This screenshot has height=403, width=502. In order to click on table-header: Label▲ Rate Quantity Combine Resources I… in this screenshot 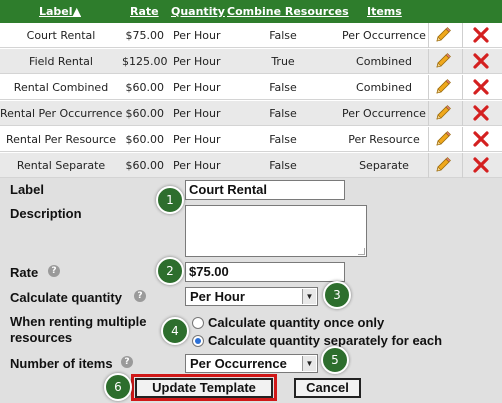, I will do `click(251, 11)`.